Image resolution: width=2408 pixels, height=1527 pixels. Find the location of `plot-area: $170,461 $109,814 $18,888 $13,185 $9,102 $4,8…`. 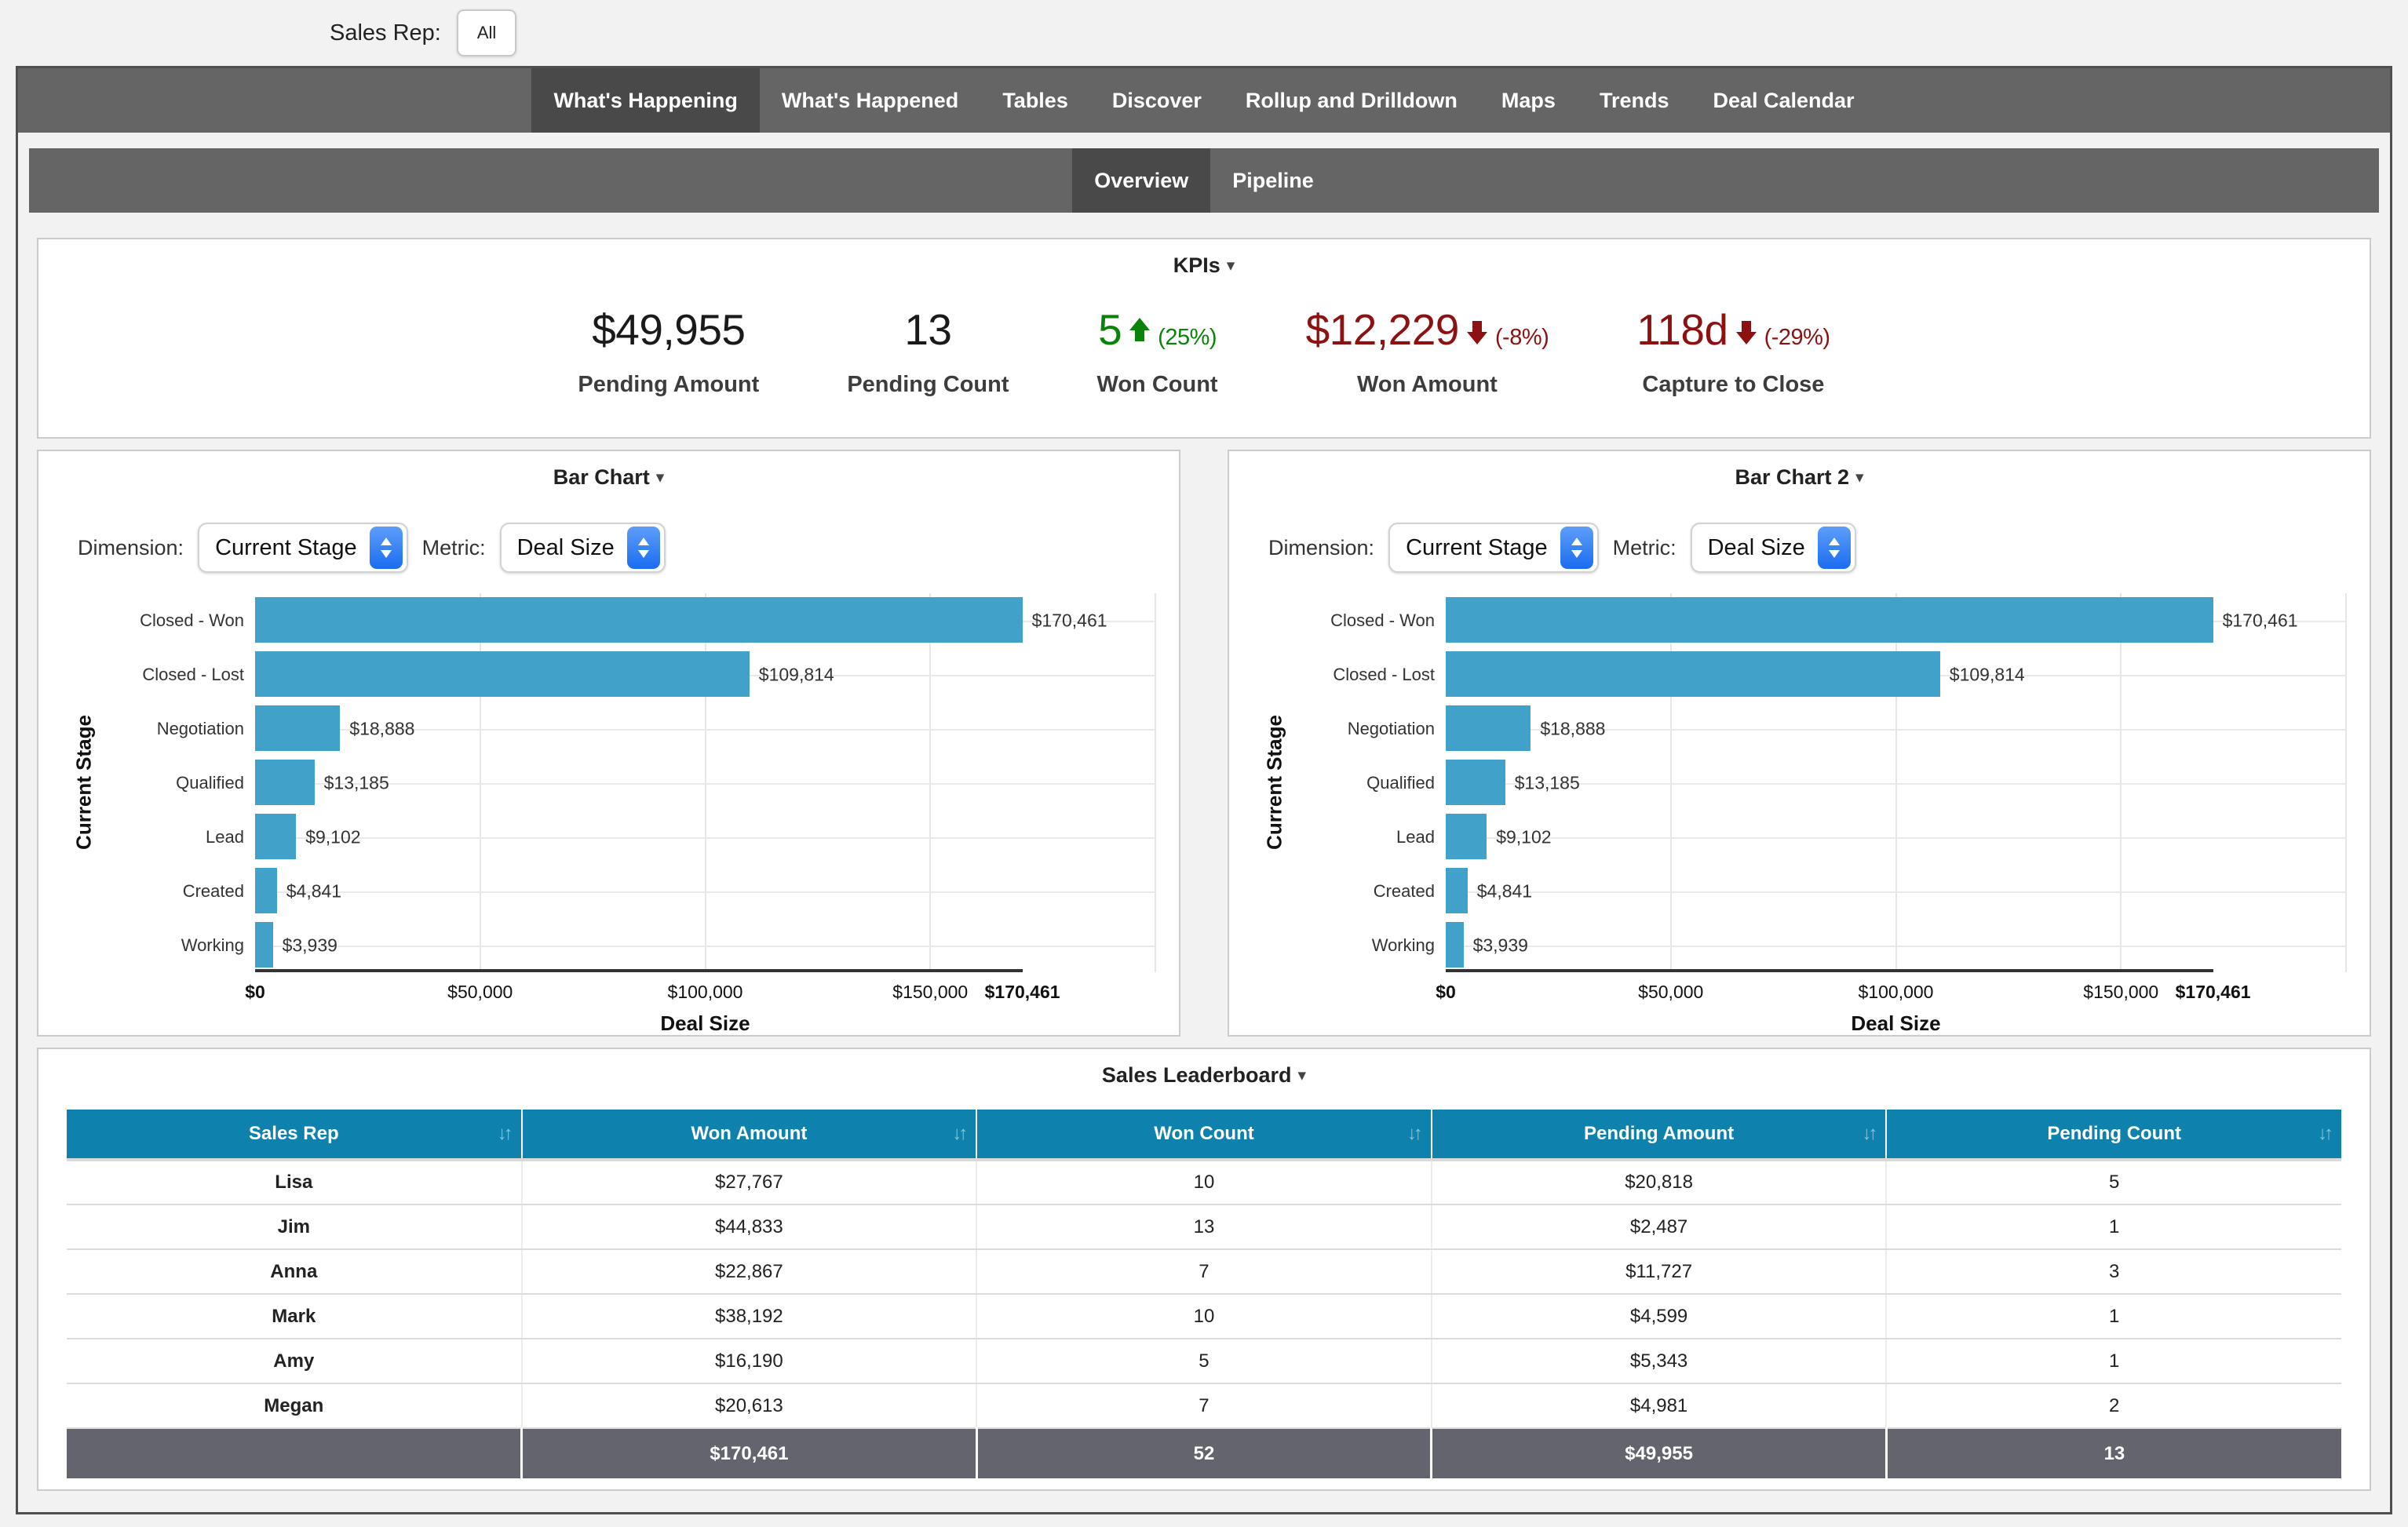

plot-area: $170,461 $109,814 $18,888 $13,185 $9,102 $4,8… is located at coordinates (1897, 782).